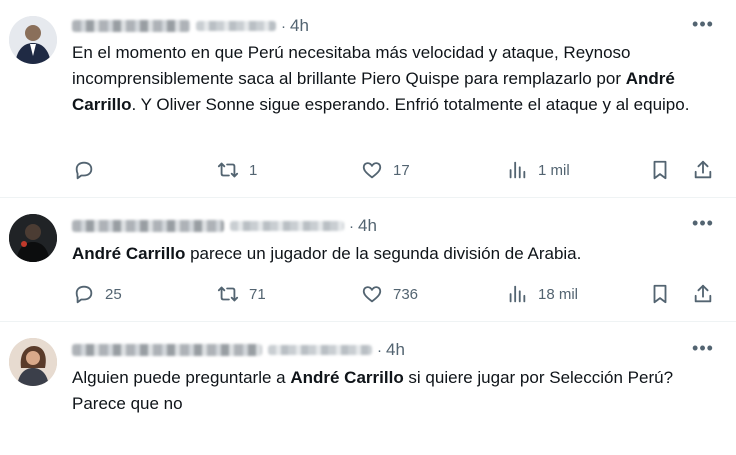 This screenshot has height=455, width=736. I want to click on retweet-button: 71, so click(241, 294).